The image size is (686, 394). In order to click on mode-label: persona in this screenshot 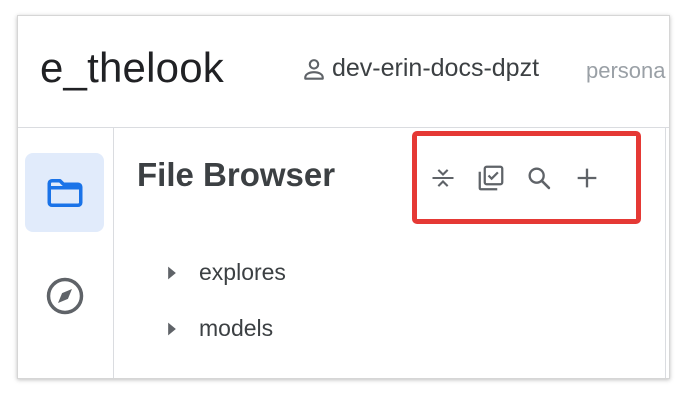, I will do `click(626, 70)`.